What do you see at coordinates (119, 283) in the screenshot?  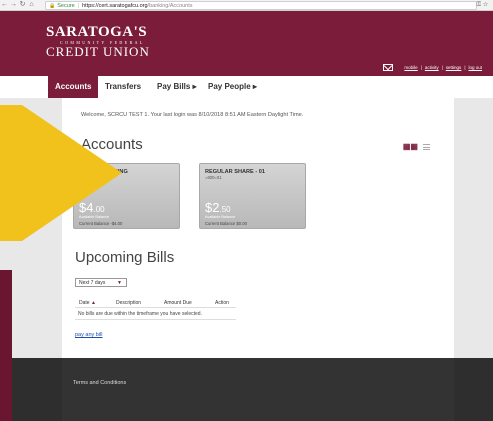 I see `chevron-down-icon: ▼` at bounding box center [119, 283].